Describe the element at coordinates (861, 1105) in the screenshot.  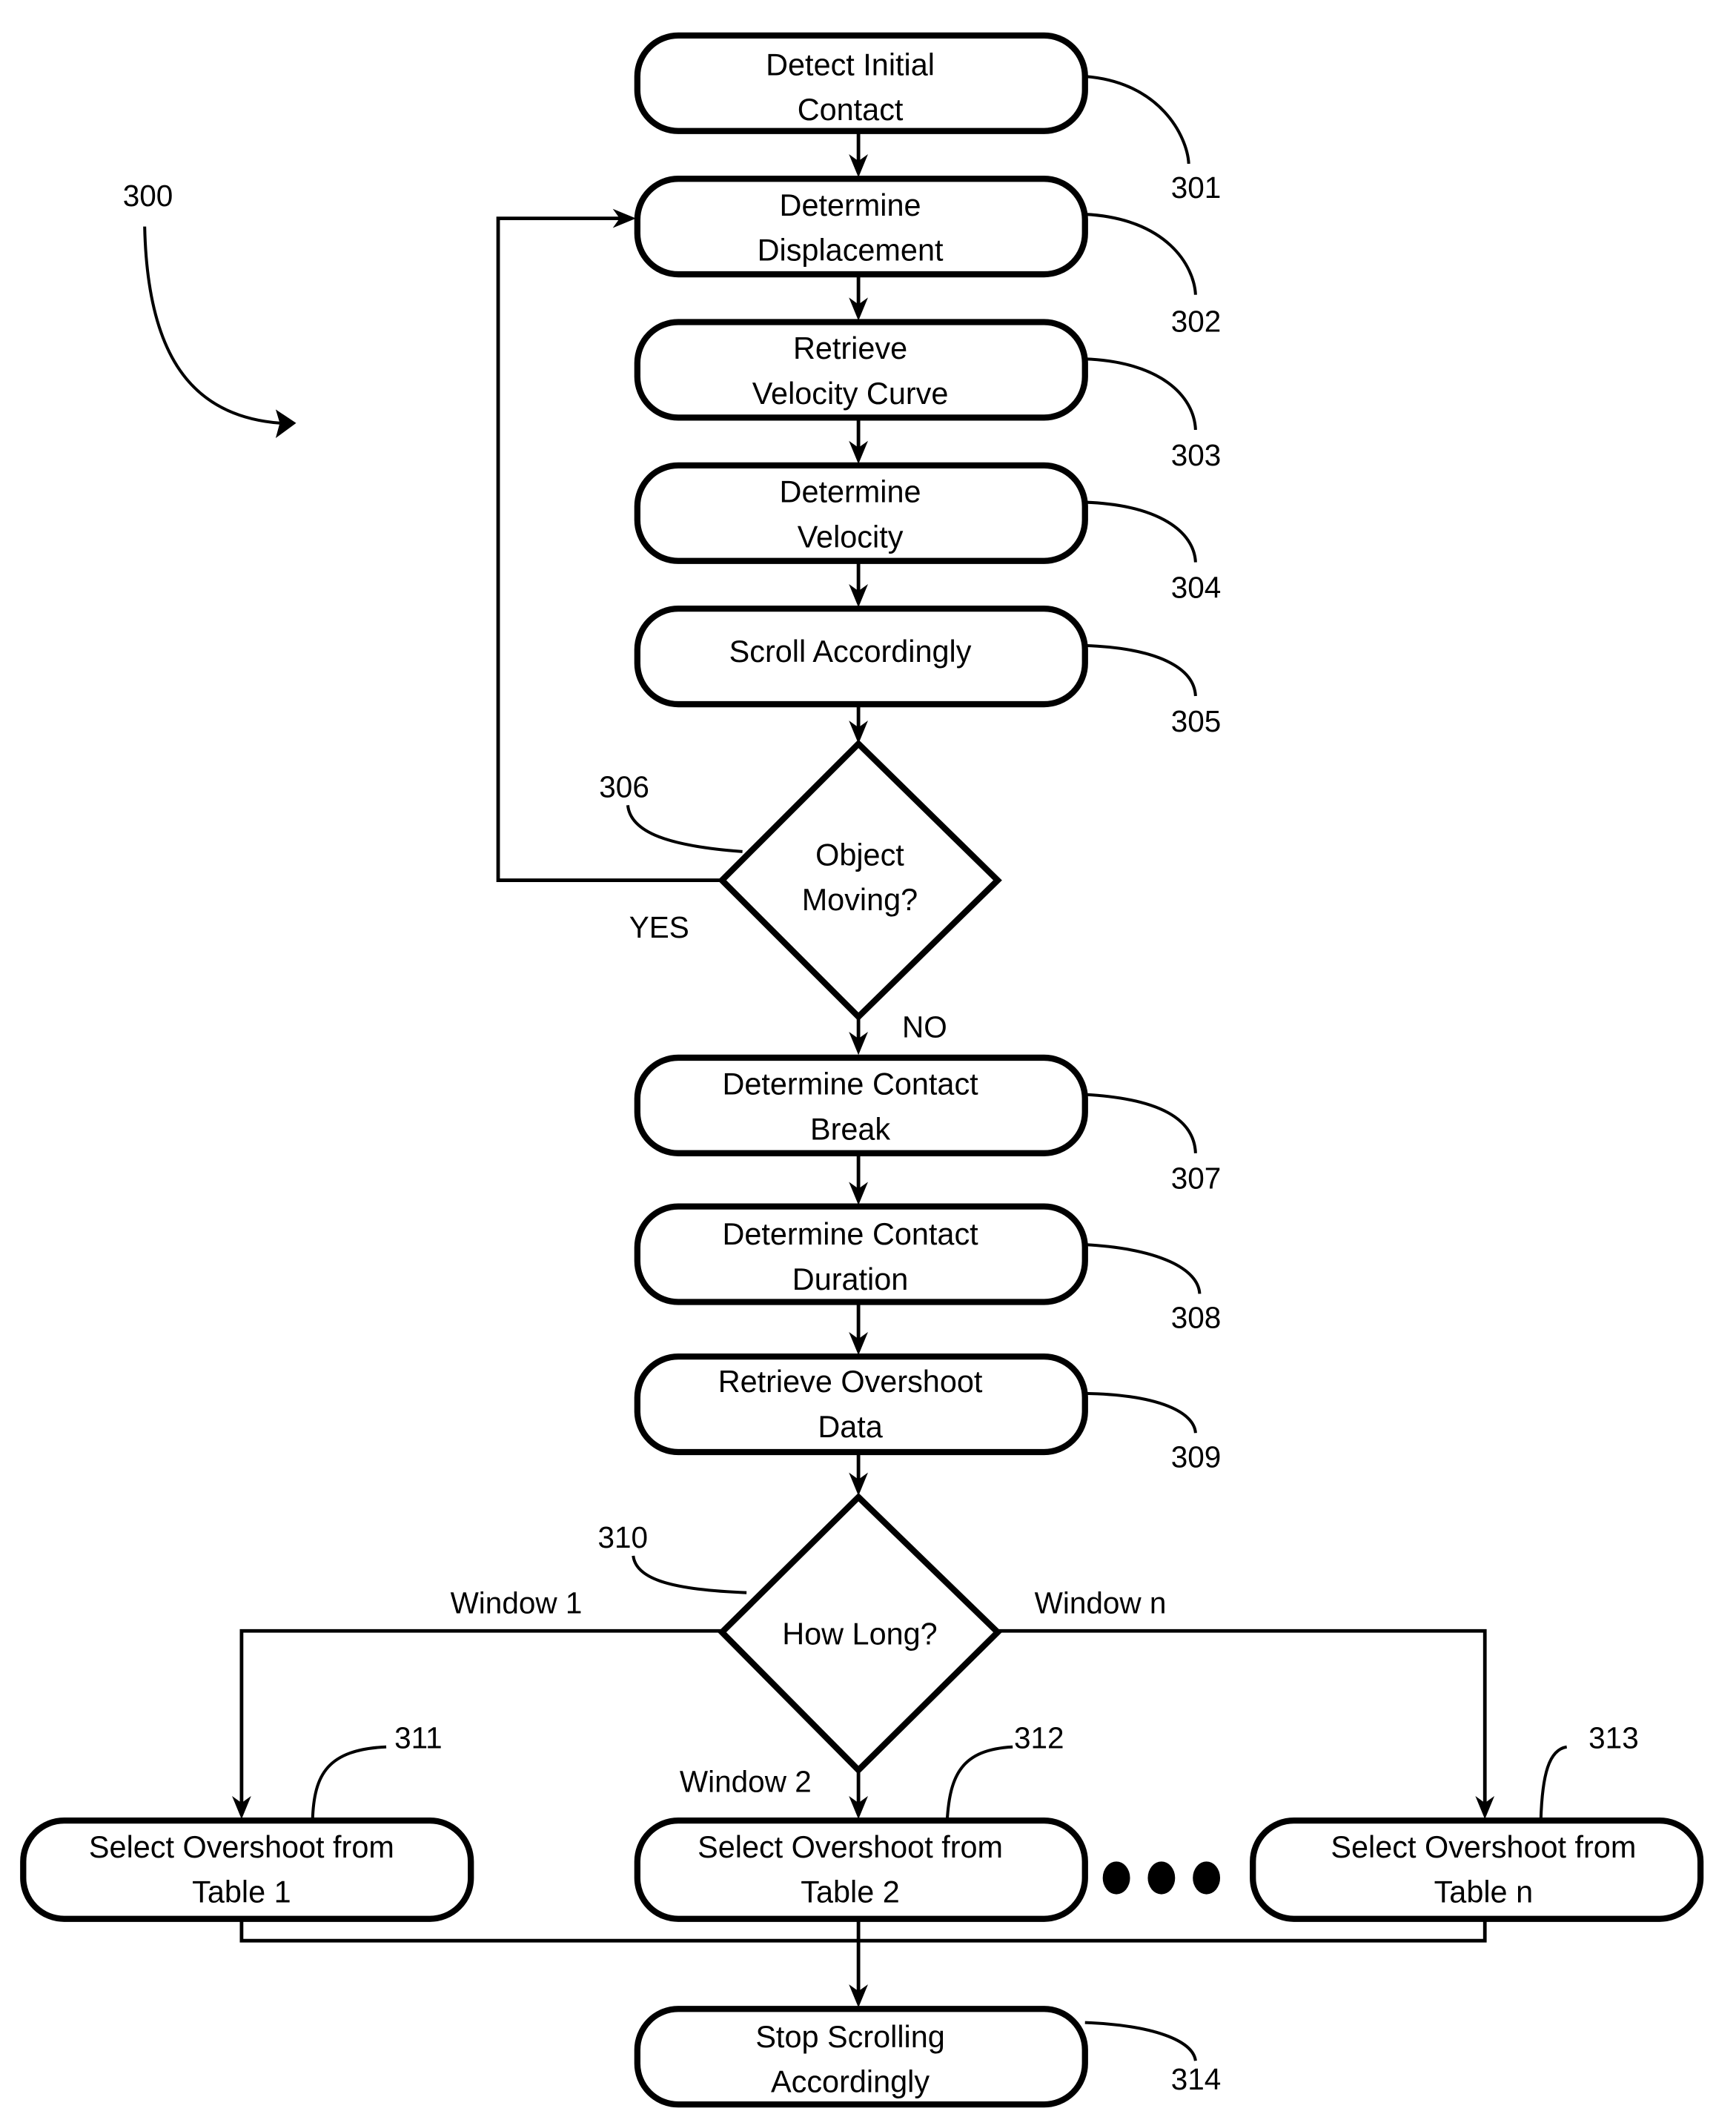
I see `node-307: Determine Contact Break` at that location.